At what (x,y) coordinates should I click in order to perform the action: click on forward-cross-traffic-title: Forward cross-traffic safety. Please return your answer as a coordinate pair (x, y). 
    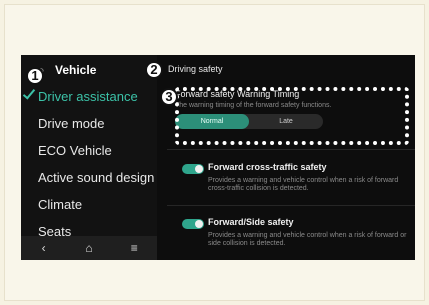
    Looking at the image, I should click on (267, 167).